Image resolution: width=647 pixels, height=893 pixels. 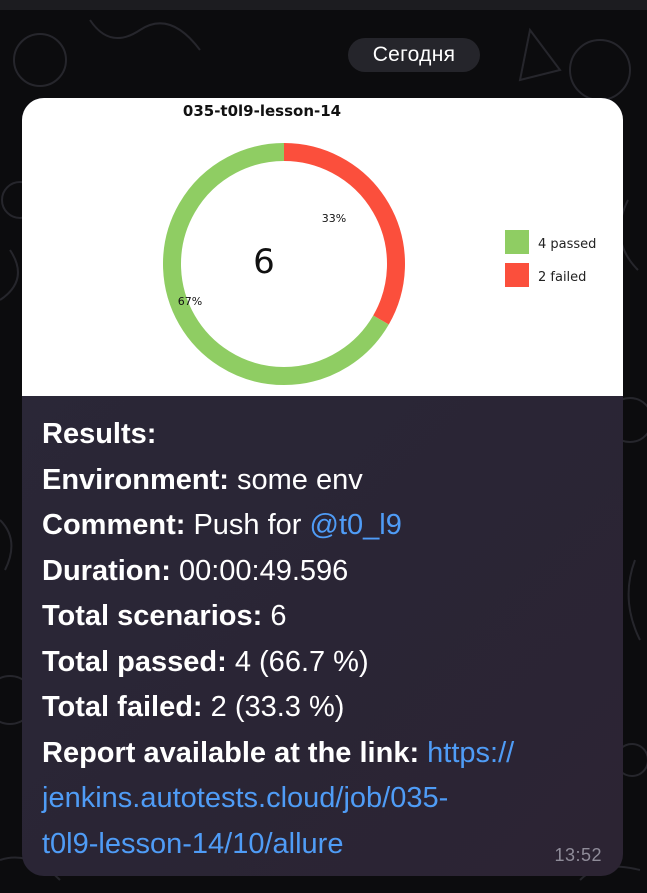 What do you see at coordinates (327, 617) in the screenshot?
I see `total-scenarios-line: Total scenarios: 6` at bounding box center [327, 617].